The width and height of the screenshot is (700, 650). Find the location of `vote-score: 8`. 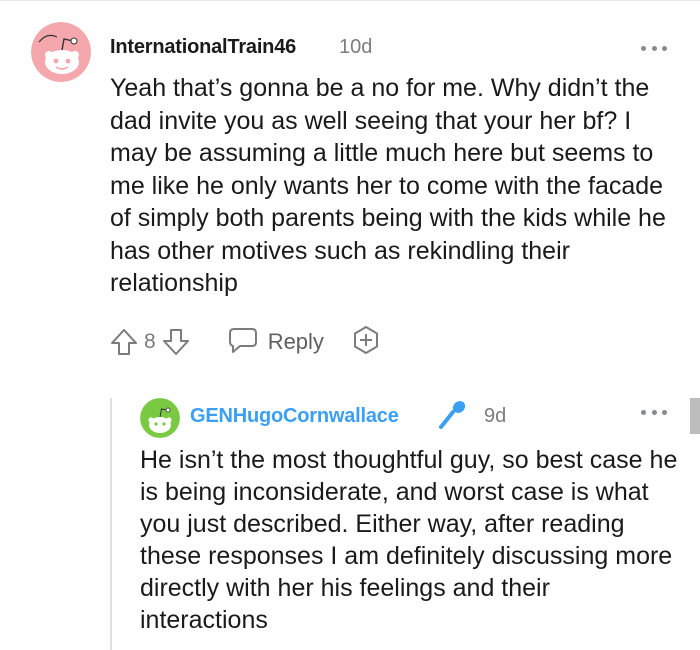

vote-score: 8 is located at coordinates (150, 341).